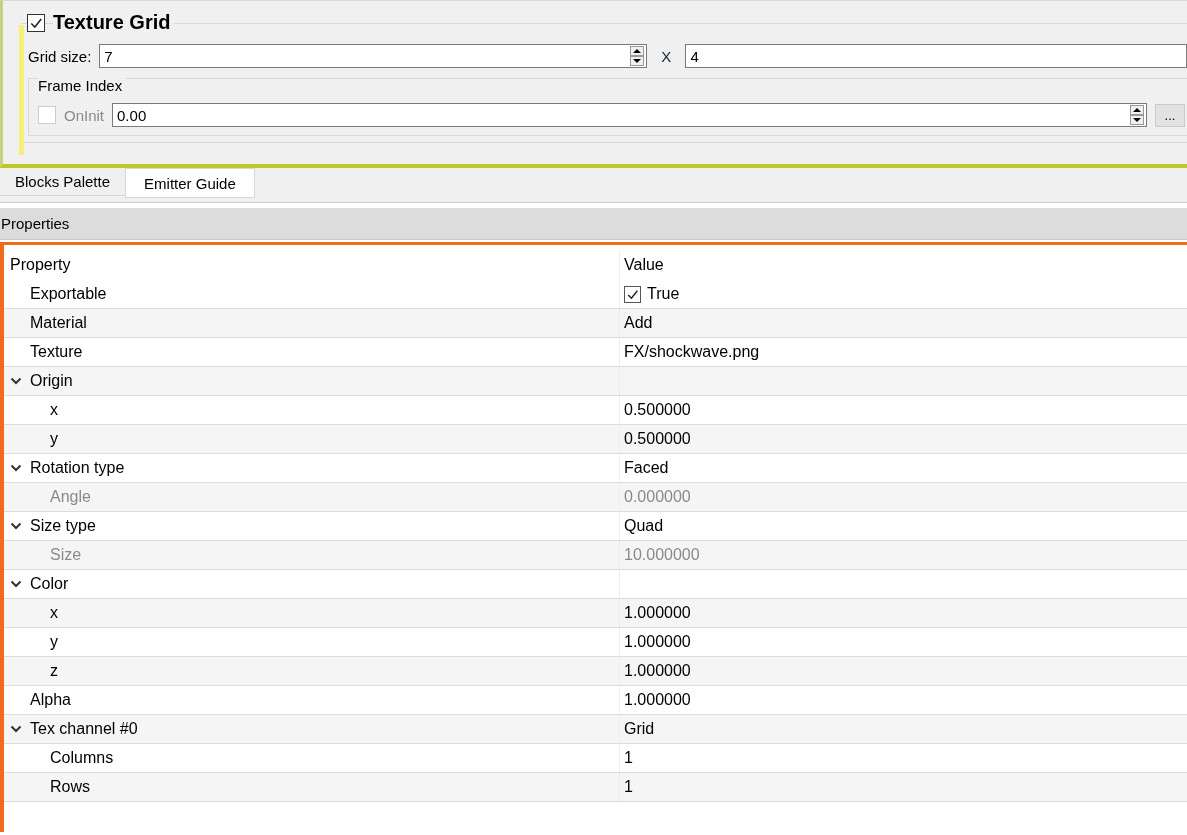 The height and width of the screenshot is (835, 1187). What do you see at coordinates (595, 642) in the screenshot?
I see `property-row: y 1.000000` at bounding box center [595, 642].